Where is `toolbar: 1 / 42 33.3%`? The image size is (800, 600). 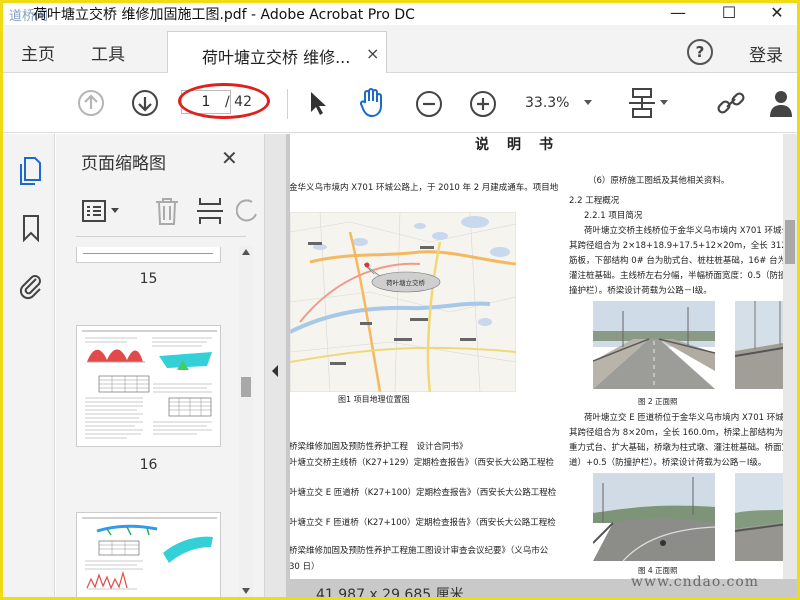
toolbar: 1 / 42 33.3% is located at coordinates (400, 103).